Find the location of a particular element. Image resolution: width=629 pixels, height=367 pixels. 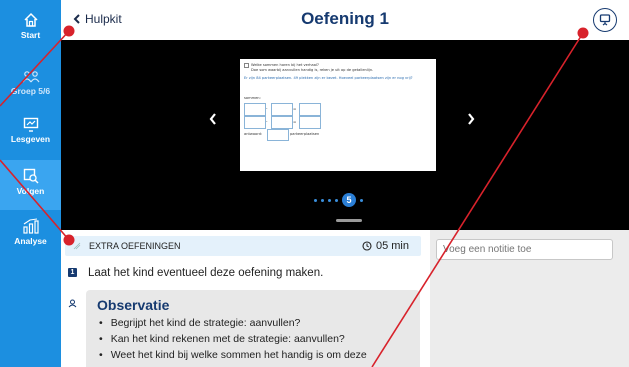

observation-icon is located at coordinates (72, 303).